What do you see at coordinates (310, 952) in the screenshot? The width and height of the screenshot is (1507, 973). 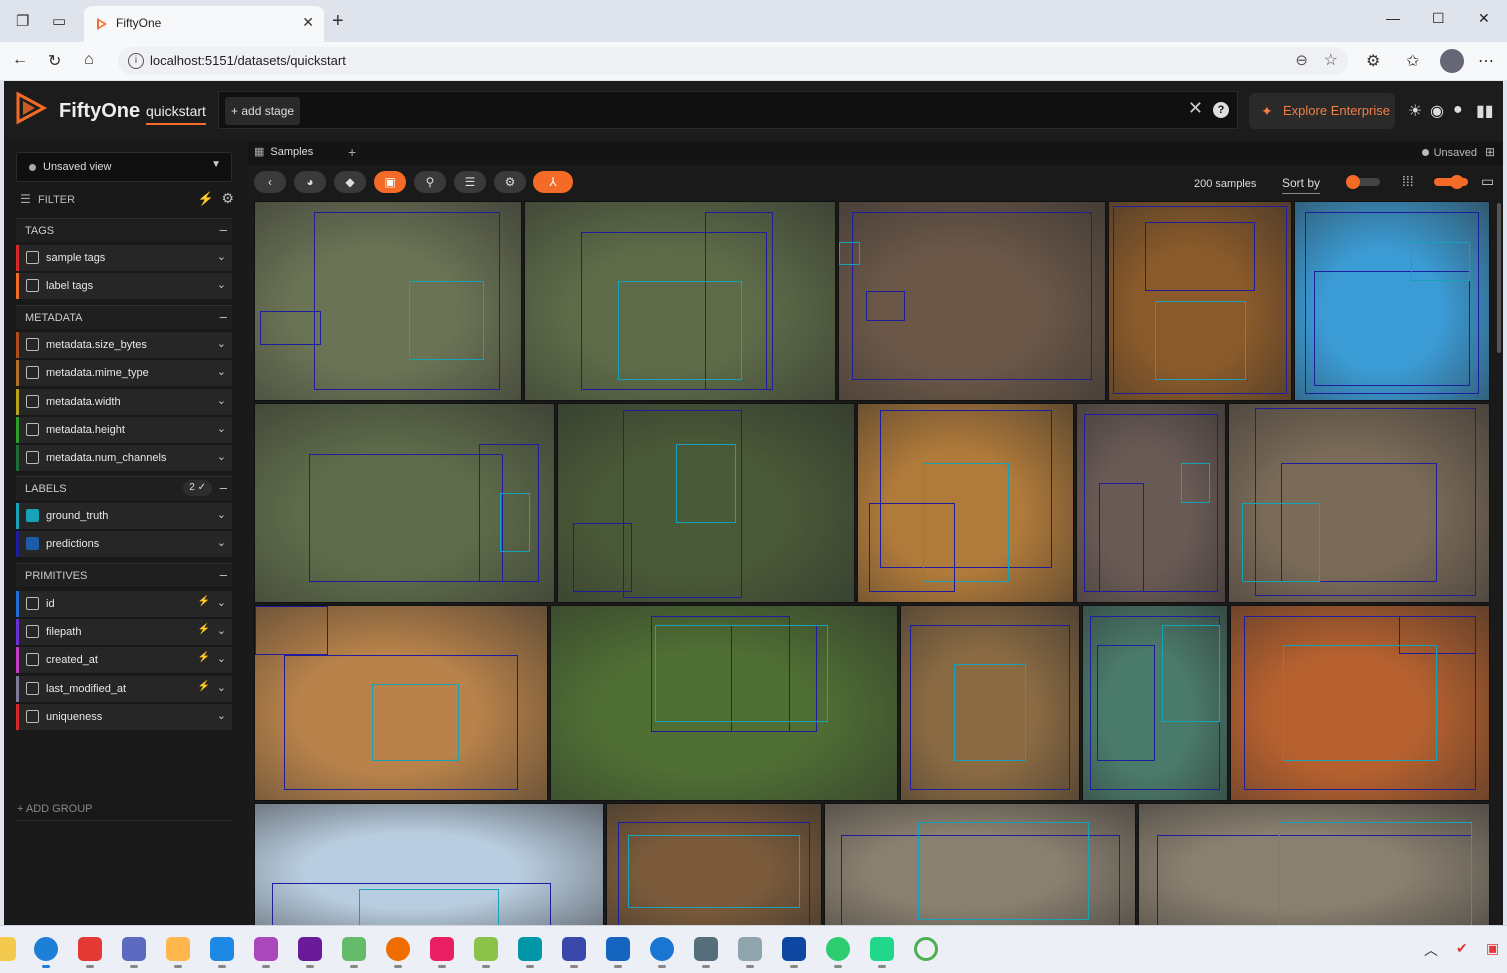 I see `visual-studio-icon` at bounding box center [310, 952].